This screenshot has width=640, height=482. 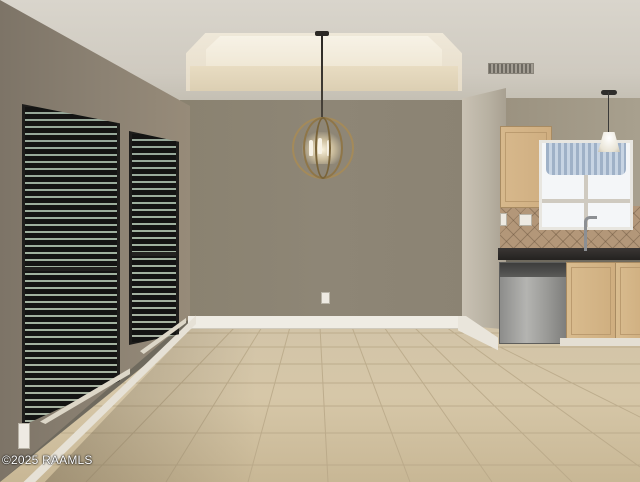 What do you see at coordinates (324, 51) in the screenshot?
I see `tray-ceiling-recess` at bounding box center [324, 51].